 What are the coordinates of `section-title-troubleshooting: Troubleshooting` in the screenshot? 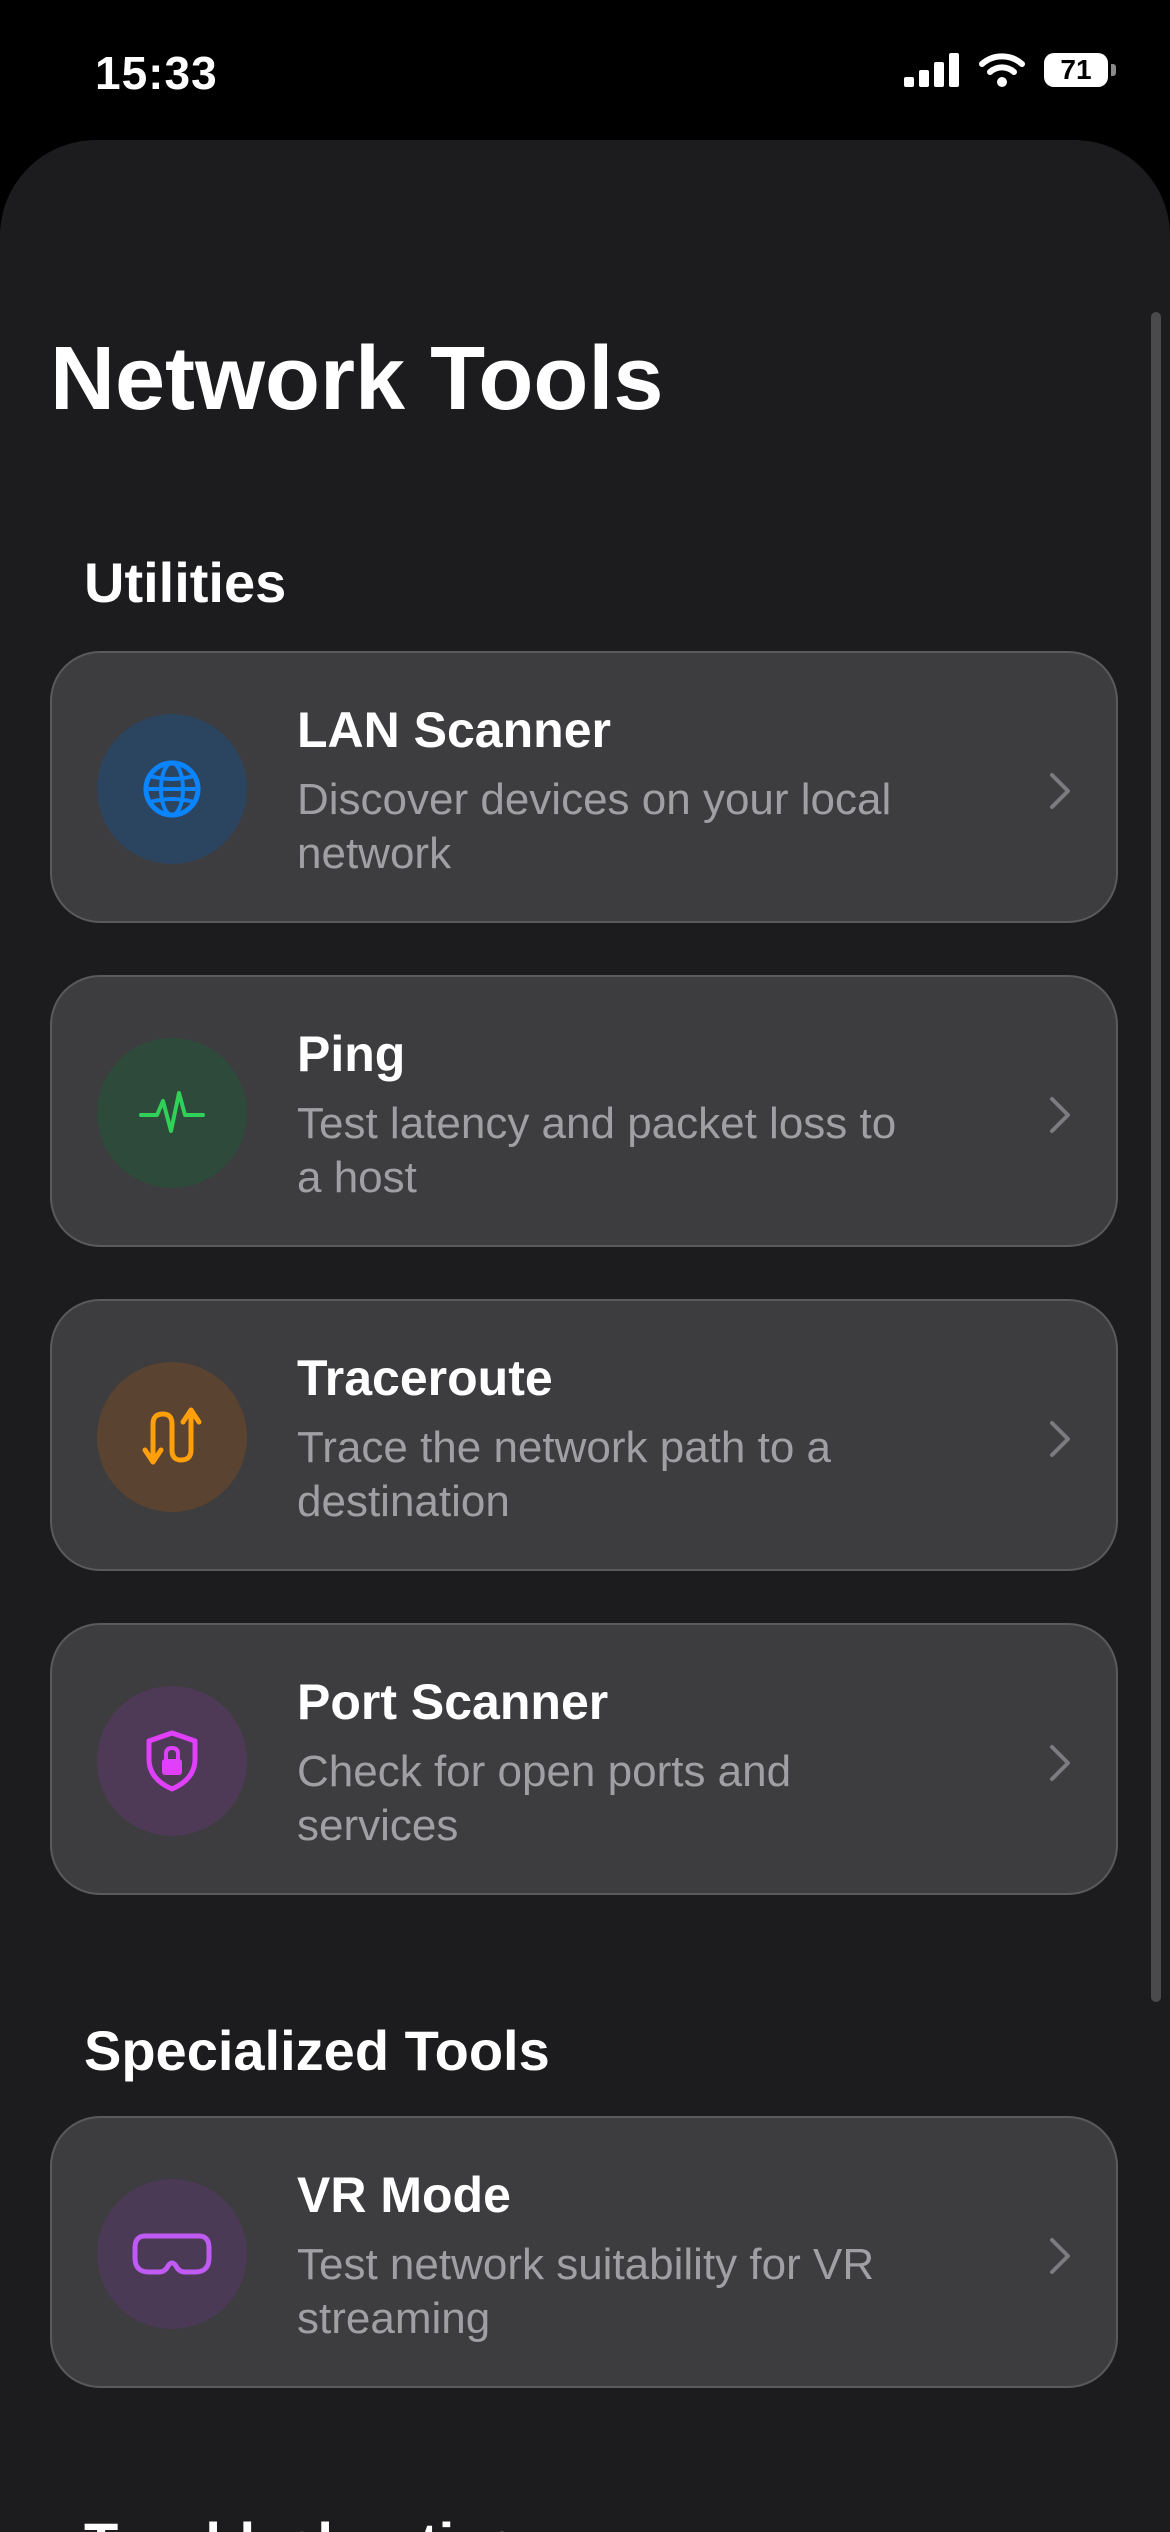 It's located at (303, 2521).